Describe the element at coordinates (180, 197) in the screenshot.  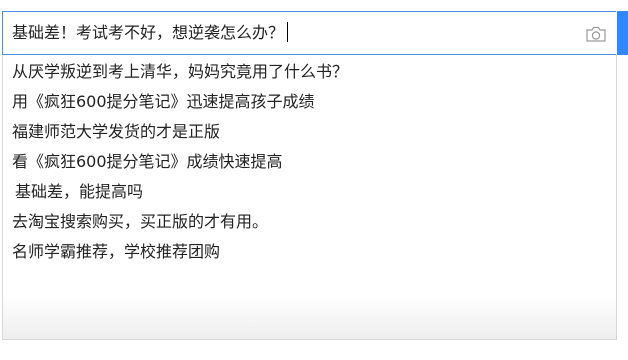
I see `suggestion-item: 基础差，能提高吗` at that location.